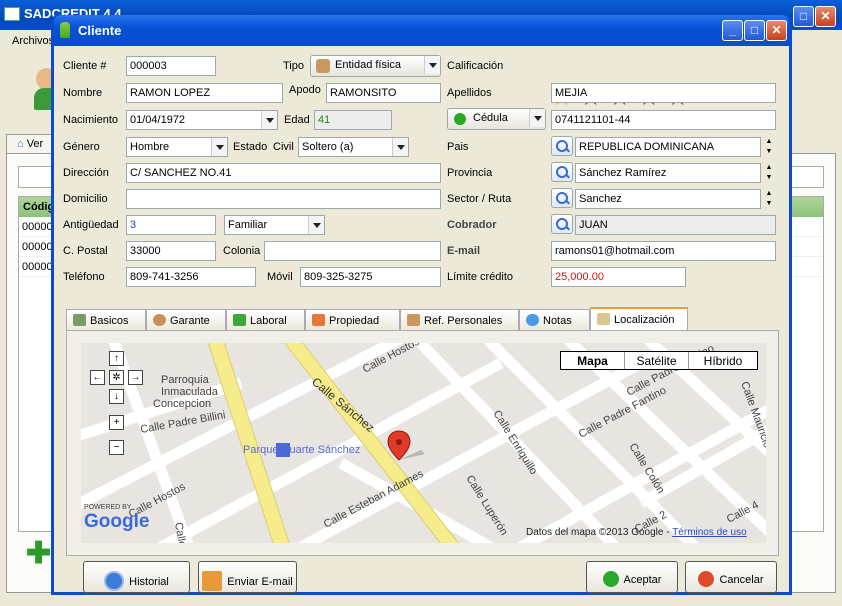 The image size is (842, 606). I want to click on clock-icon, so click(114, 581).